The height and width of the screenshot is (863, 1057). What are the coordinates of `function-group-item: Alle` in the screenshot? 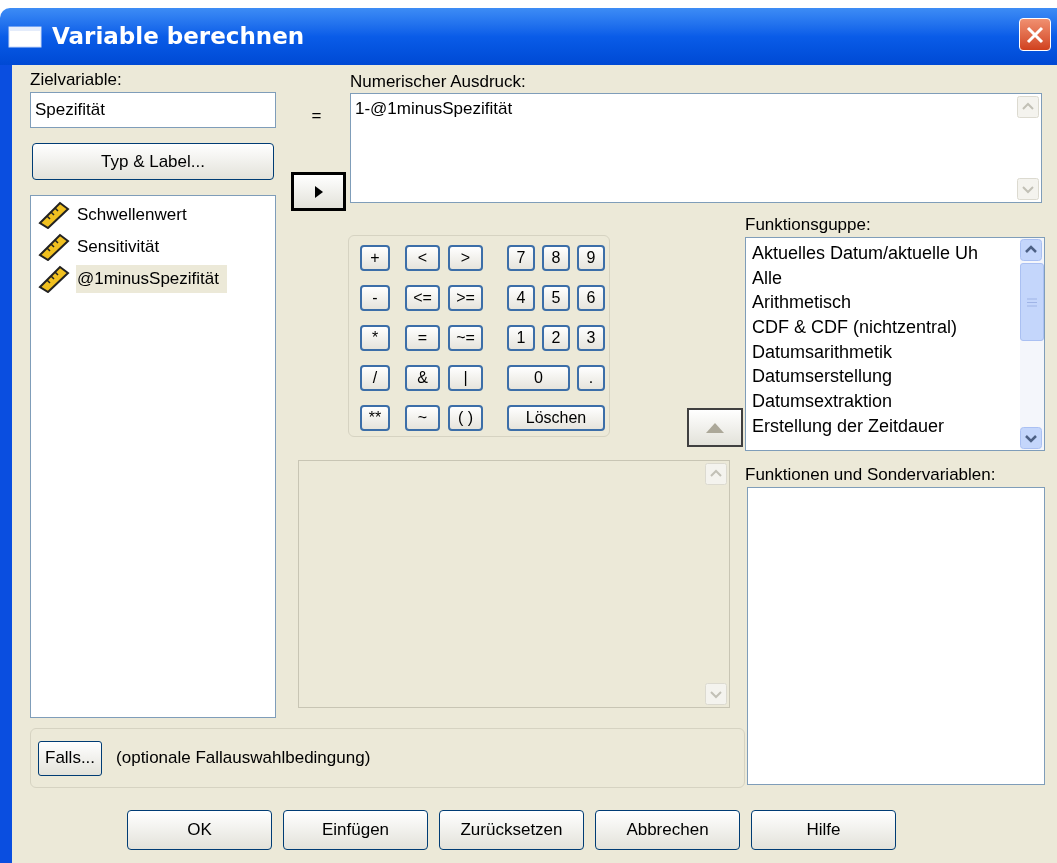 It's located at (767, 278).